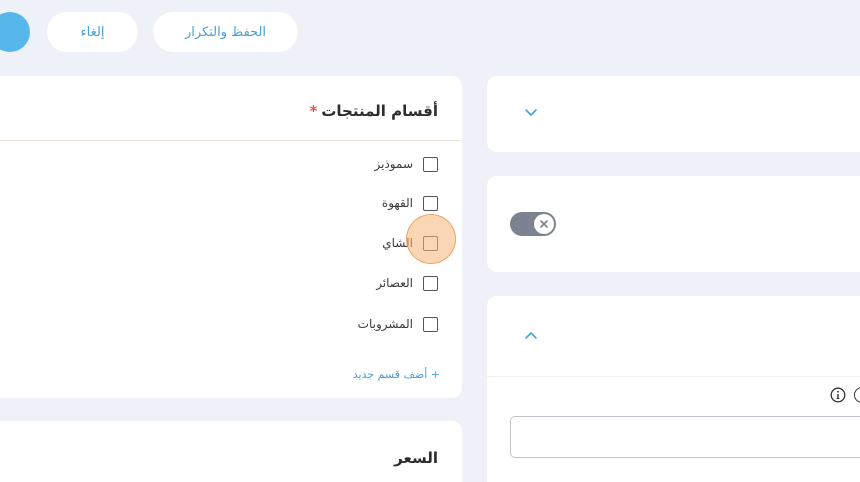 This screenshot has height=482, width=860. What do you see at coordinates (397, 243) in the screenshot?
I see `category-label: الشاي` at bounding box center [397, 243].